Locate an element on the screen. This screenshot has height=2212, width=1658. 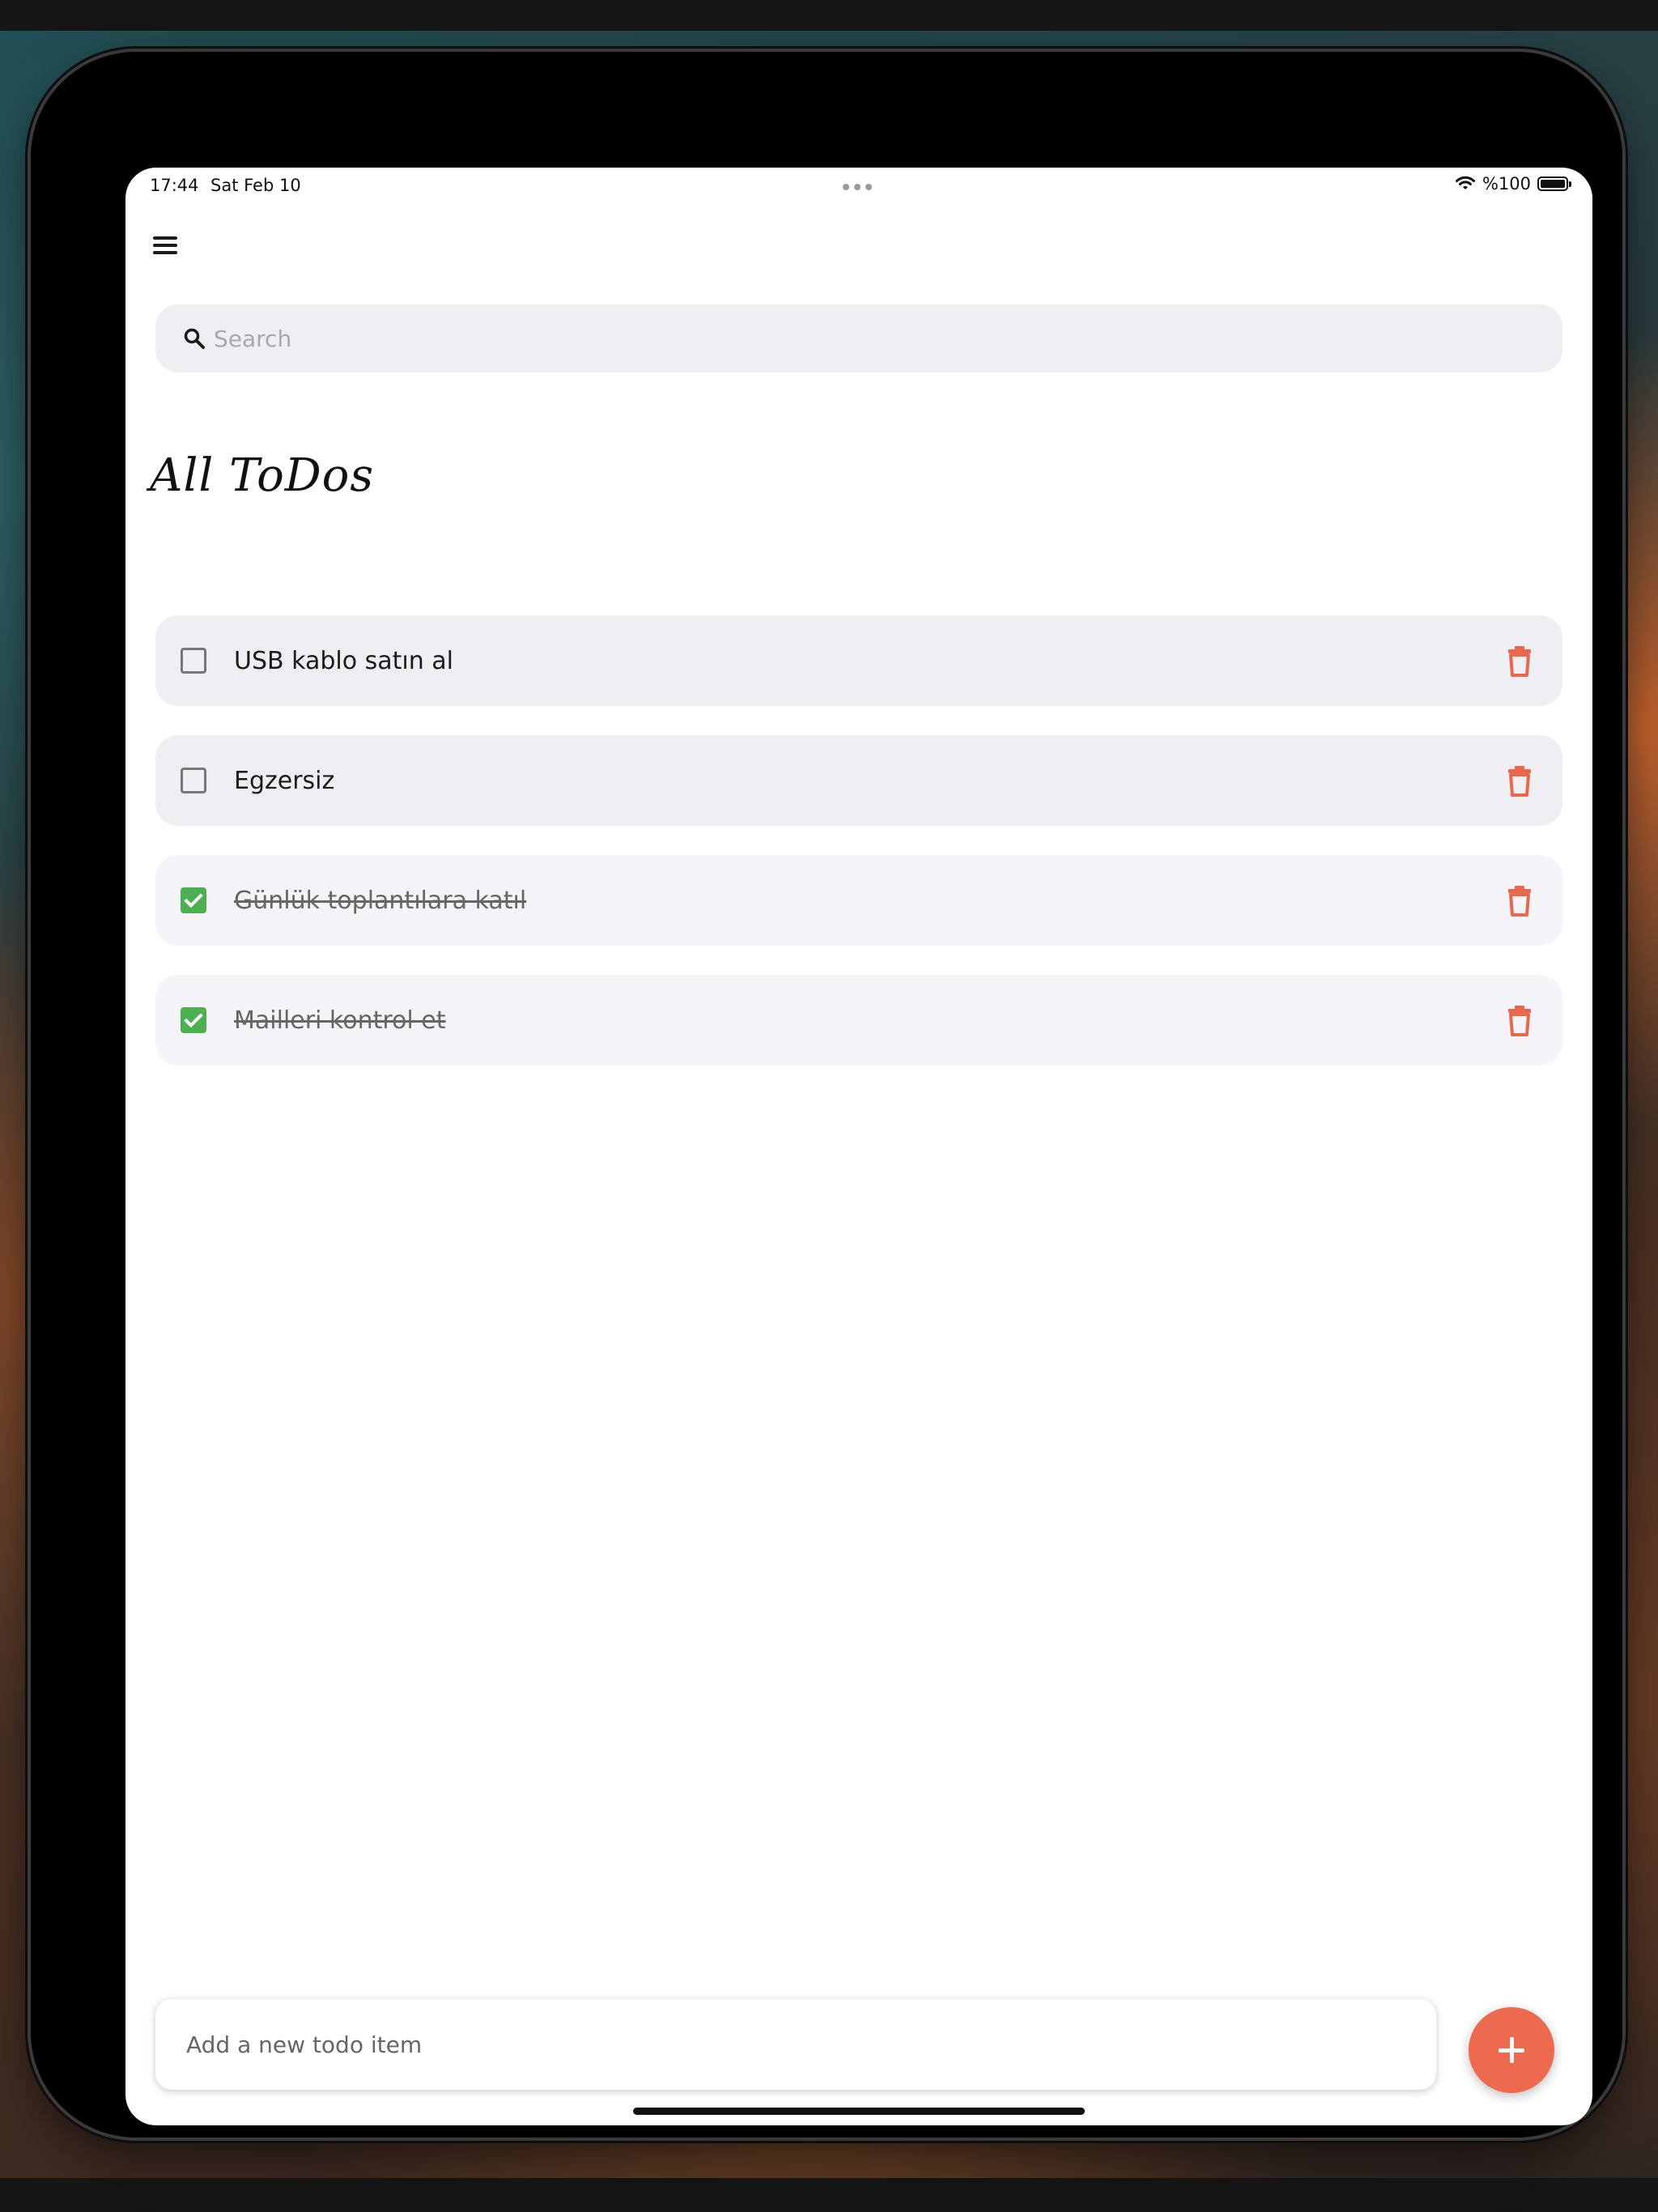
search-icon is located at coordinates (194, 339).